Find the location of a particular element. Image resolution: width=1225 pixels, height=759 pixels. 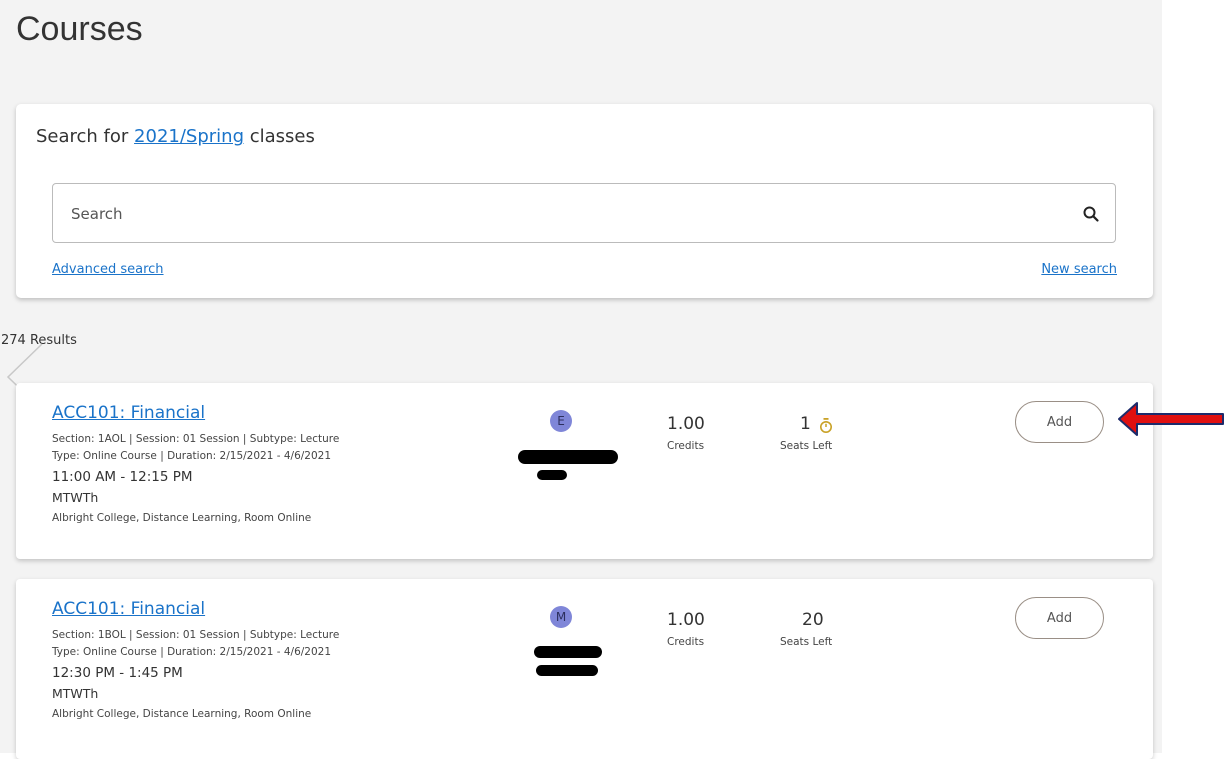

search-icon is located at coordinates (1091, 214).